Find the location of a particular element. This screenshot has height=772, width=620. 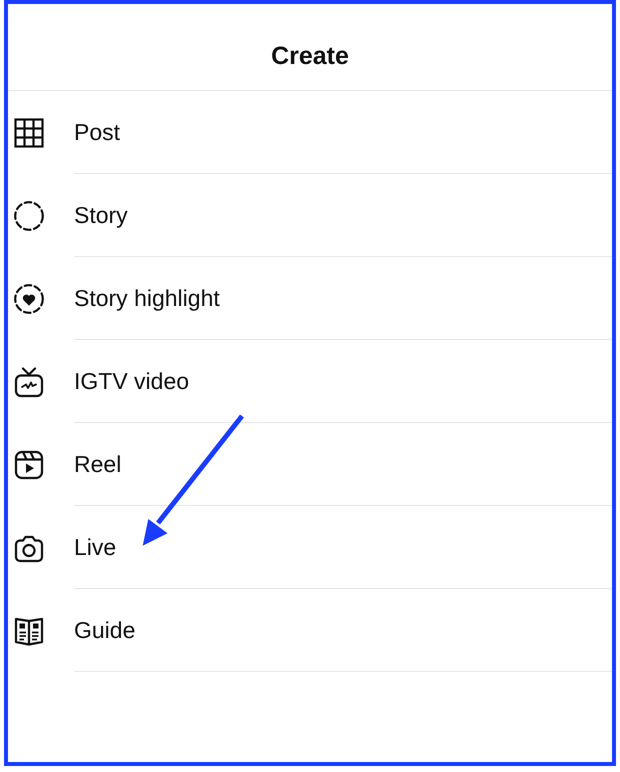

heart-circle-icon is located at coordinates (29, 298).